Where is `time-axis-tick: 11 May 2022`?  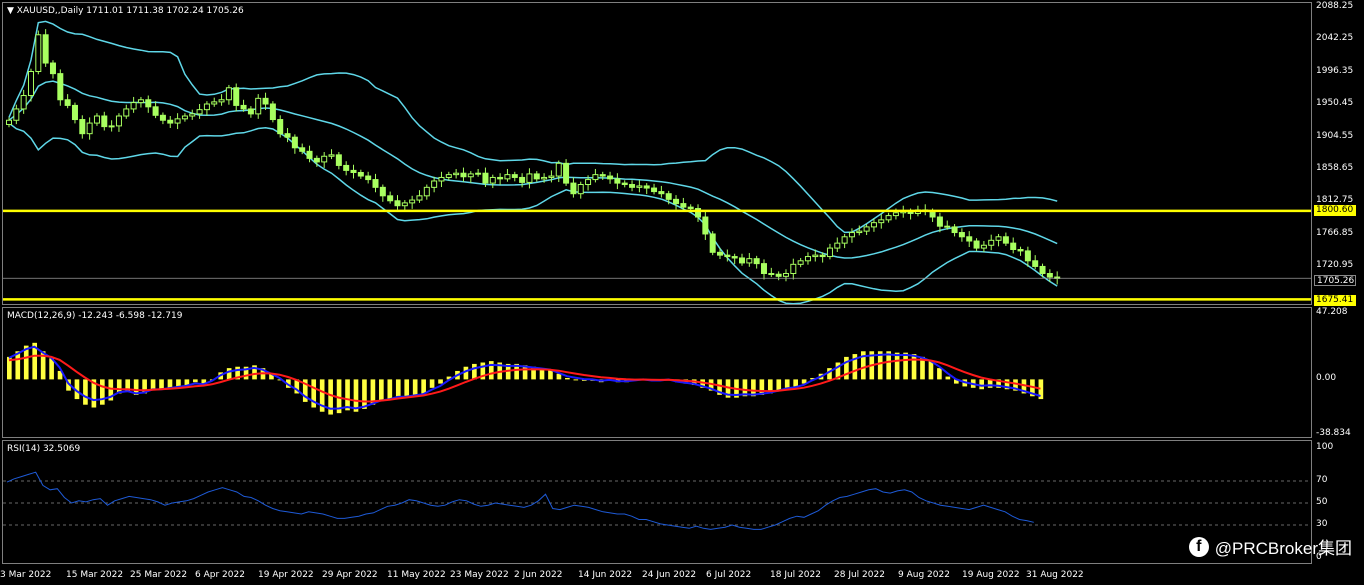 time-axis-tick: 11 May 2022 is located at coordinates (416, 575).